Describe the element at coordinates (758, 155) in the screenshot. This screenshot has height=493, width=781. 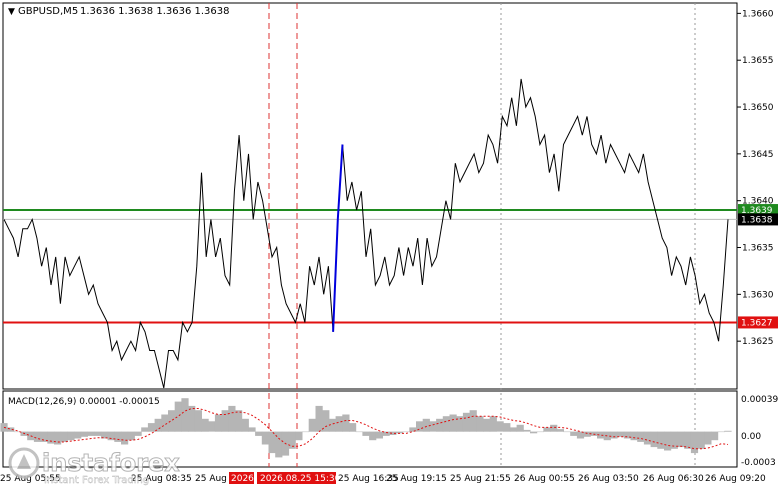
I see `price-tick-label: 1.3645` at that location.